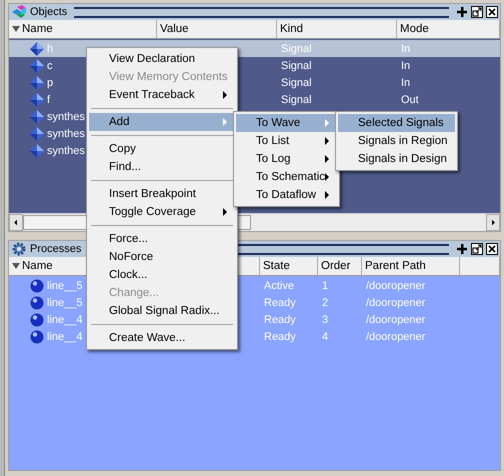 The height and width of the screenshot is (476, 504). What do you see at coordinates (411, 266) in the screenshot?
I see `column-header: Parent Path` at bounding box center [411, 266].